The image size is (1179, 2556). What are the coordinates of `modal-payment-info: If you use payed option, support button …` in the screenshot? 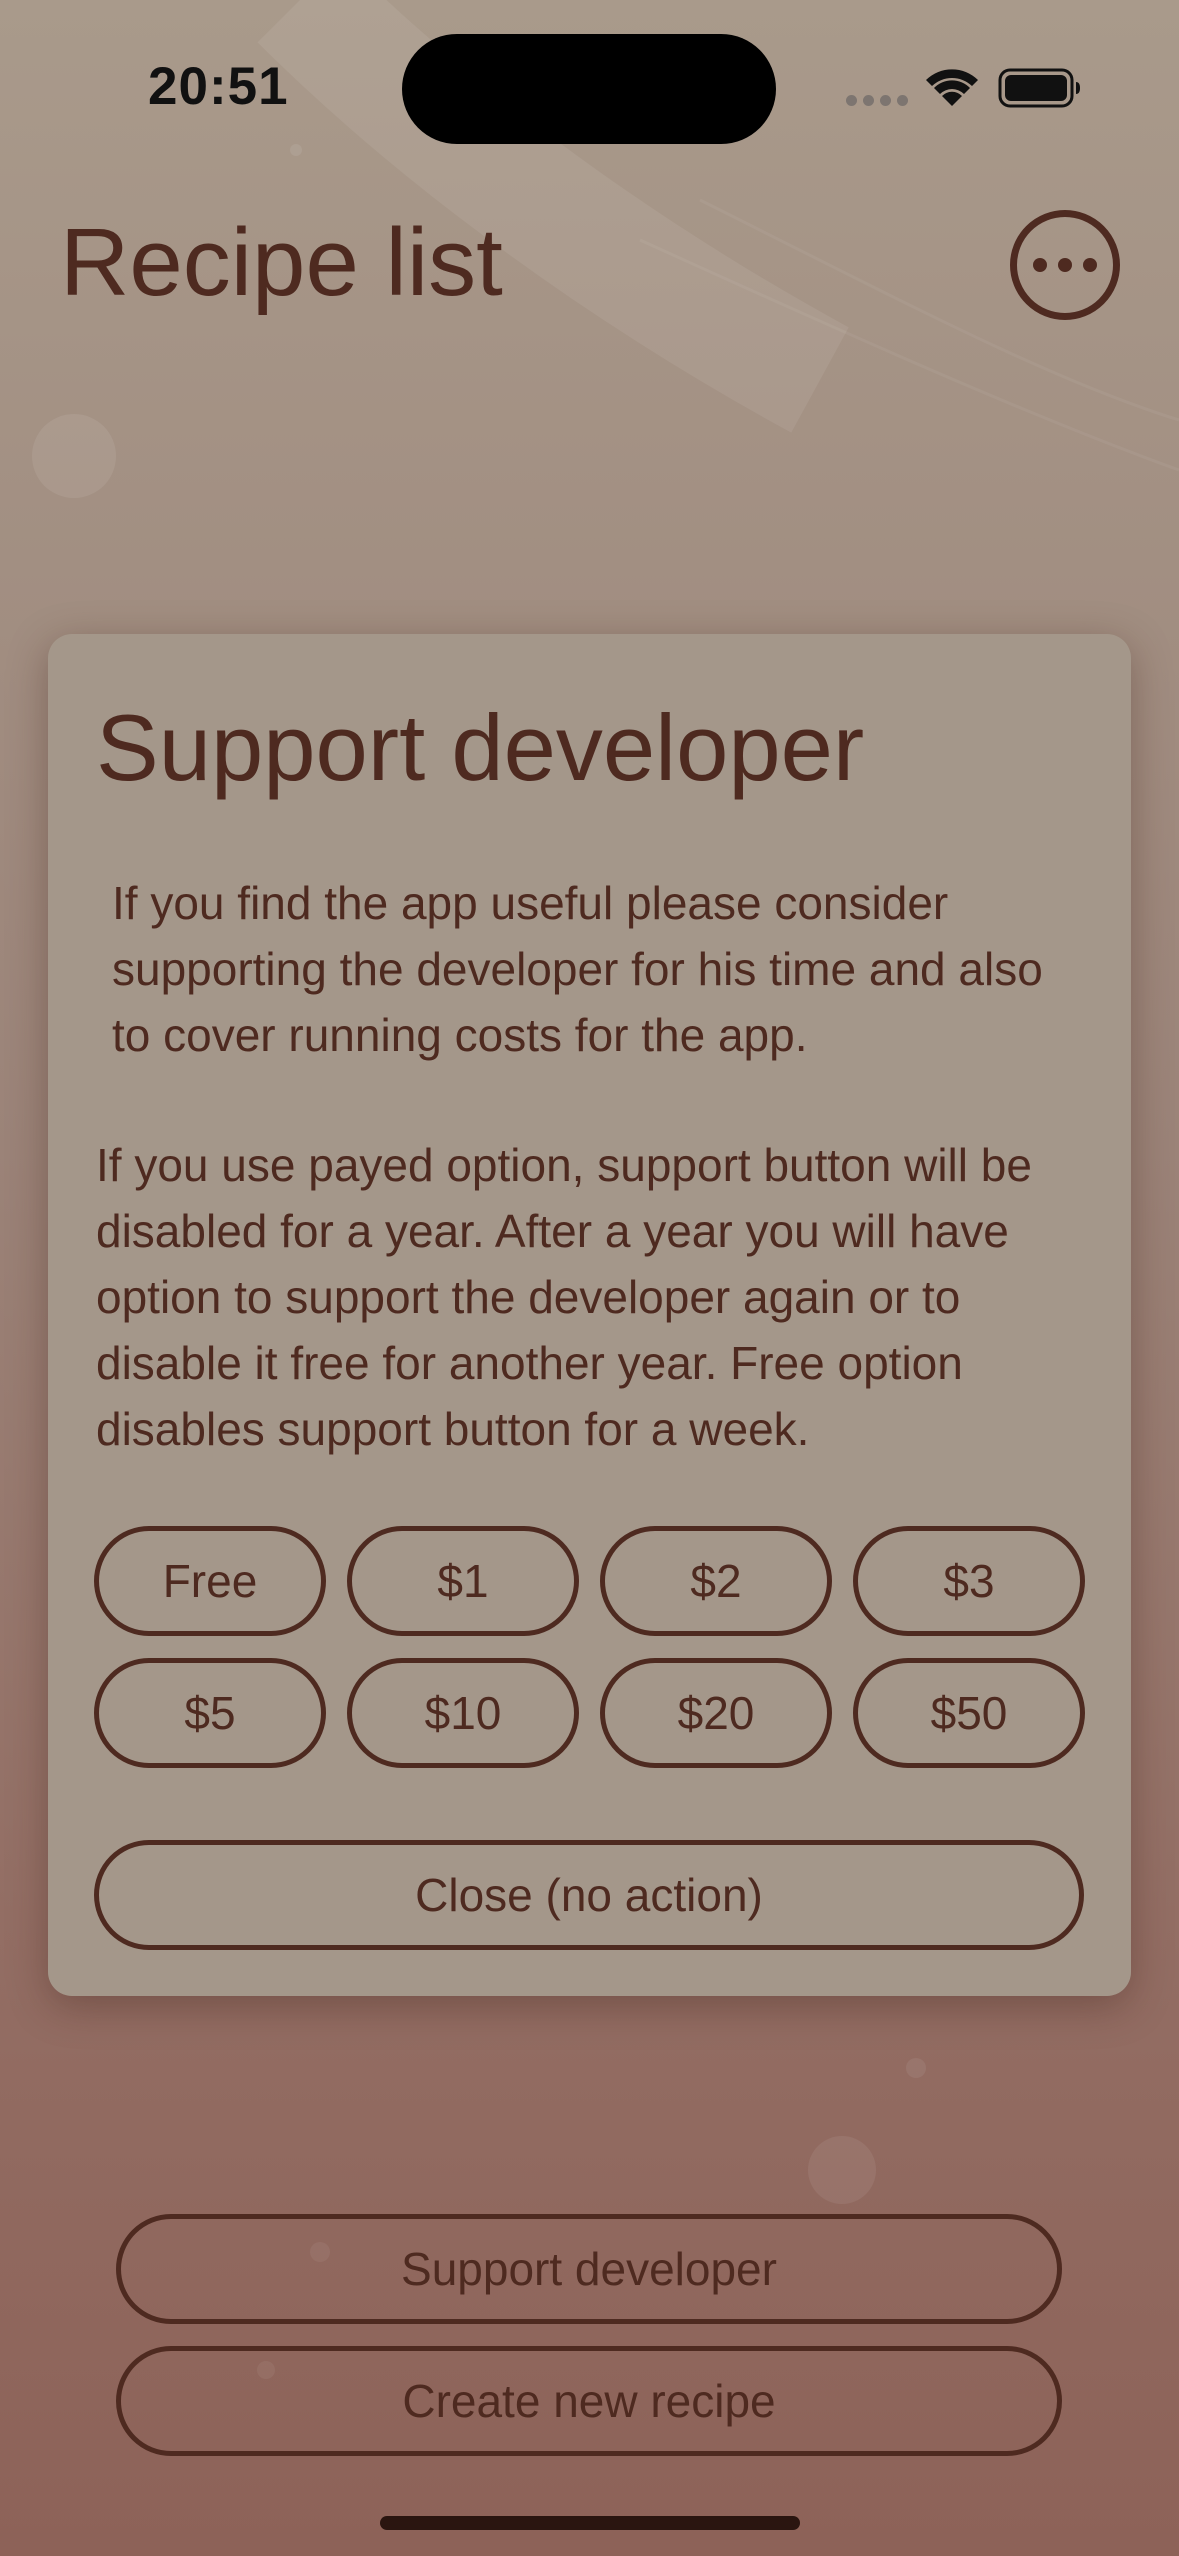 It's located at (564, 1297).